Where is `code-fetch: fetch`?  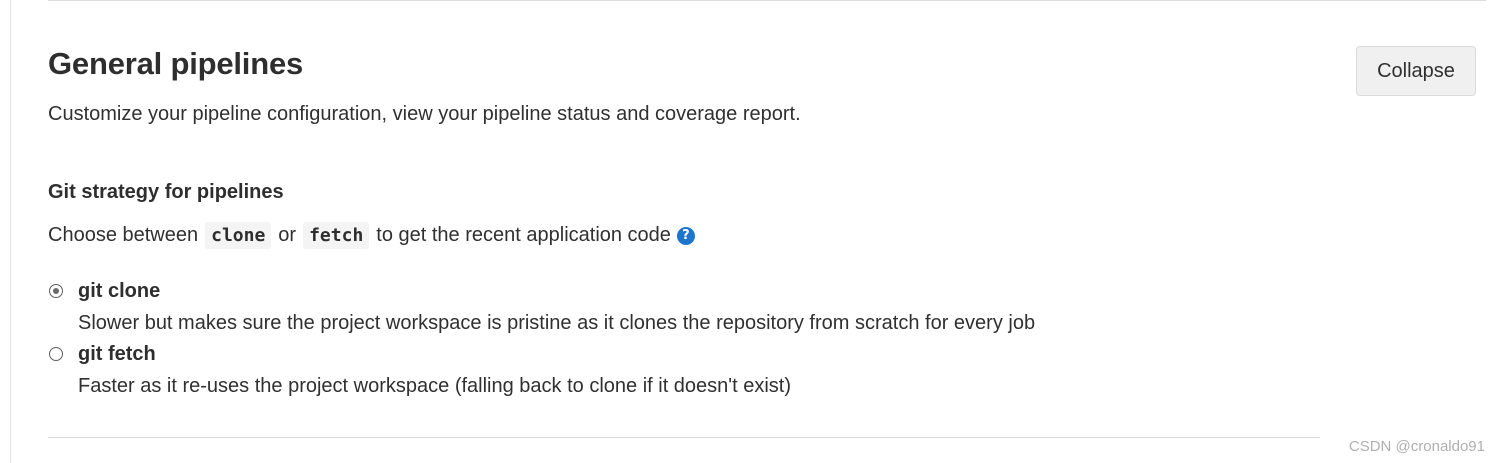 code-fetch: fetch is located at coordinates (336, 235).